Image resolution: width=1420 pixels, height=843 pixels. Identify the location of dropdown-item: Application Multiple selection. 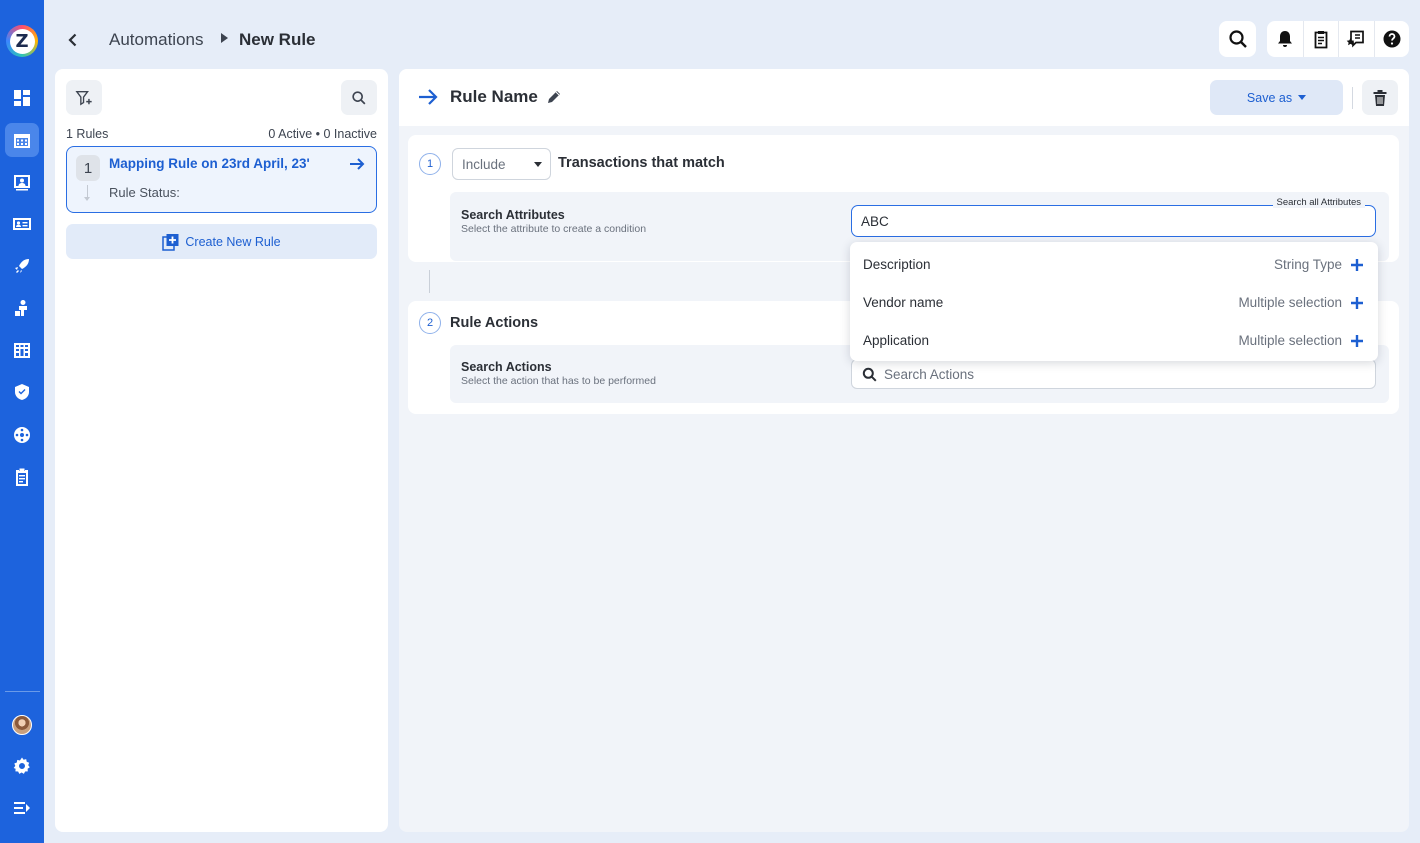
(1114, 340).